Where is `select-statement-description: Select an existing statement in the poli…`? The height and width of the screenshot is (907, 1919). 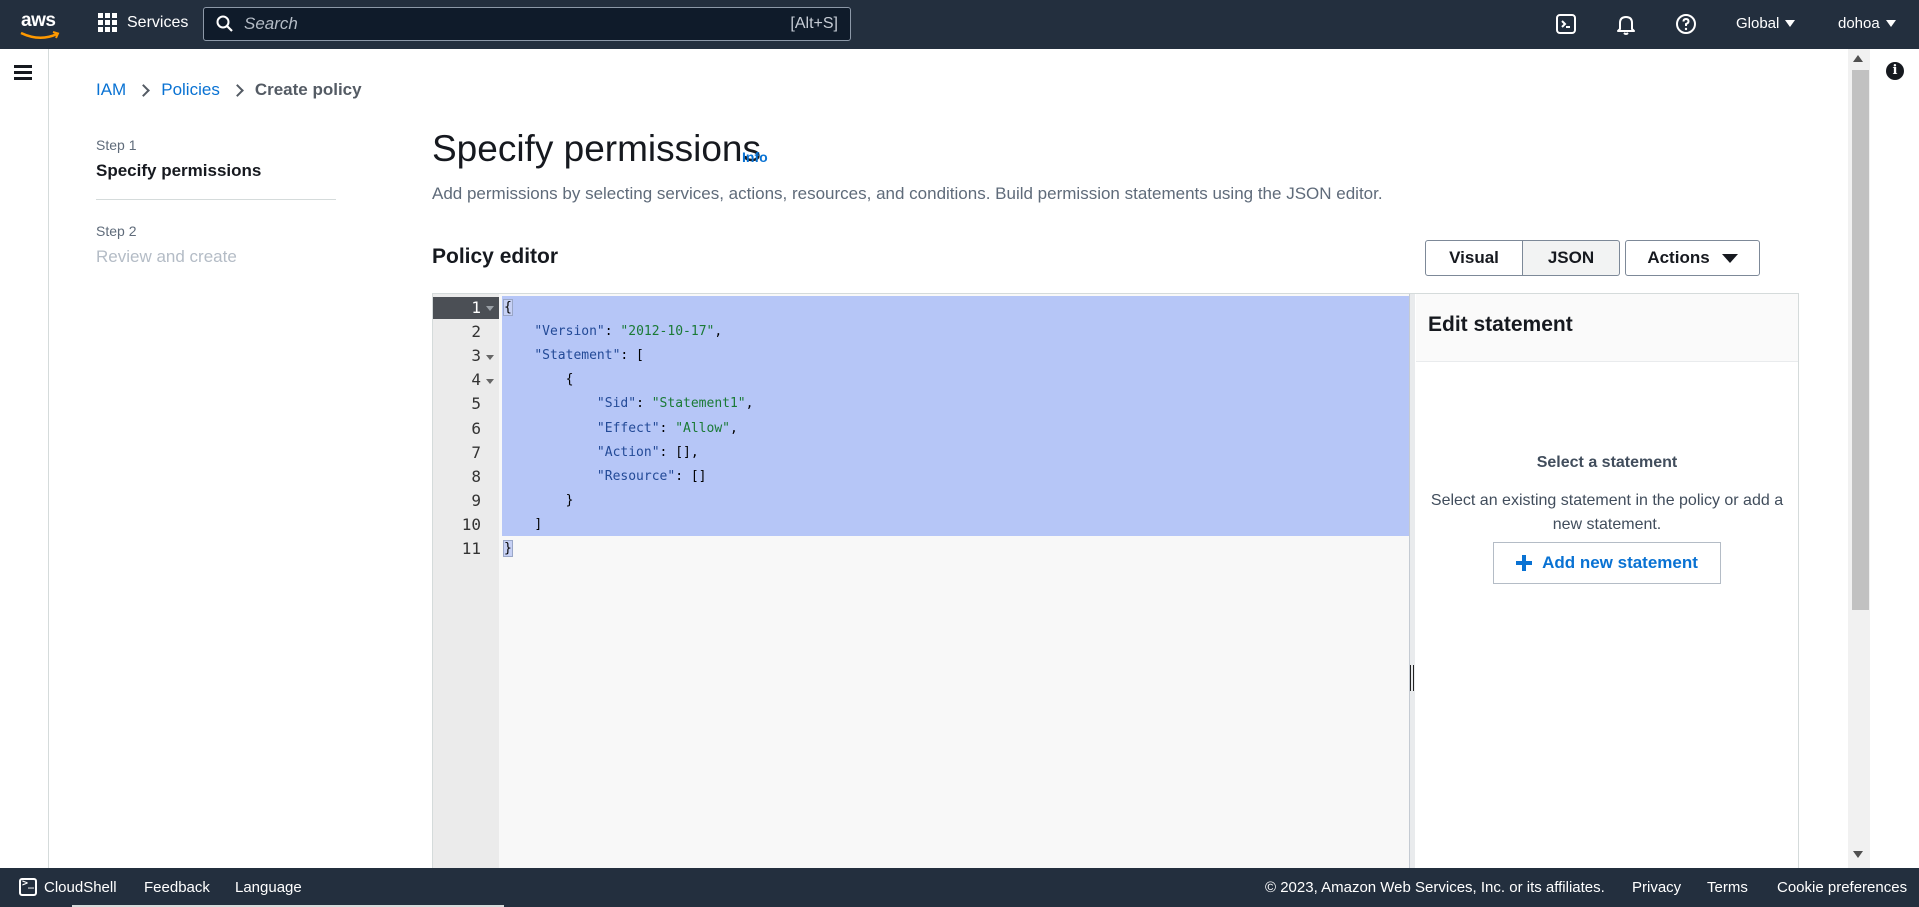 select-statement-description: Select an existing statement in the poli… is located at coordinates (1607, 512).